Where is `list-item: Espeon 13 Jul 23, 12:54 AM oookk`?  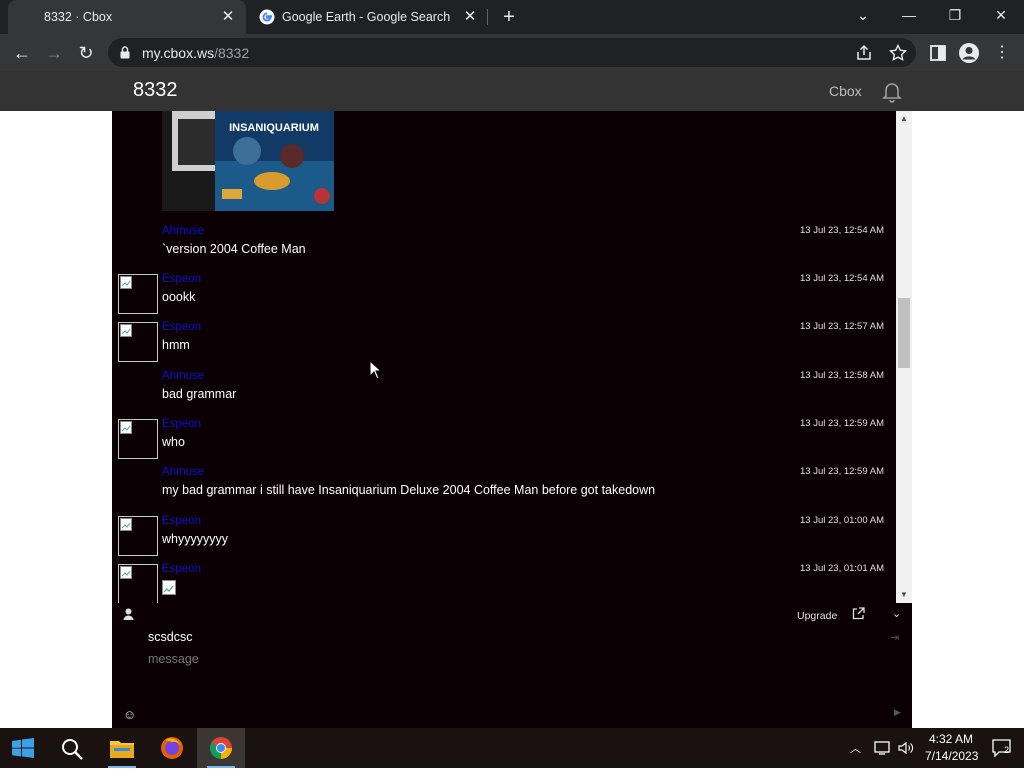
list-item: Espeon 13 Jul 23, 12:54 AM oookk is located at coordinates (504, 296).